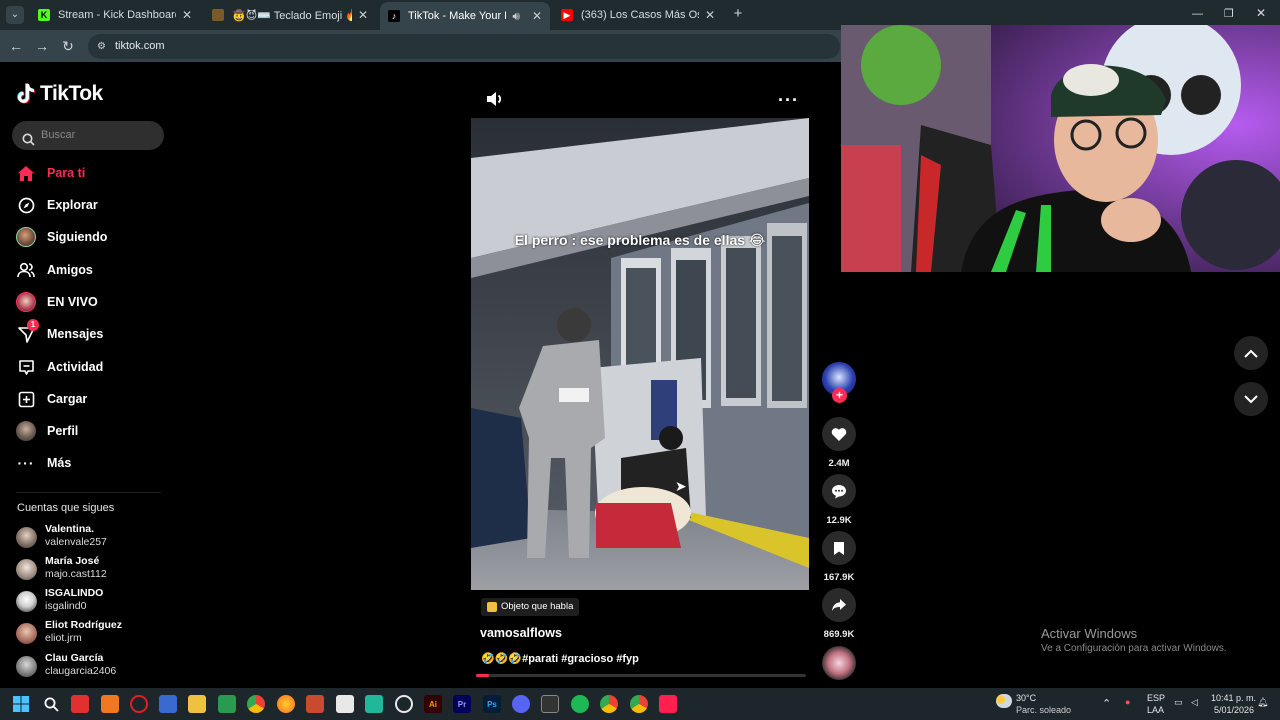 Image resolution: width=1280 pixels, height=720 pixels. What do you see at coordinates (91, 666) in the screenshot?
I see `account-item: Clau García claugarcia2406` at bounding box center [91, 666].